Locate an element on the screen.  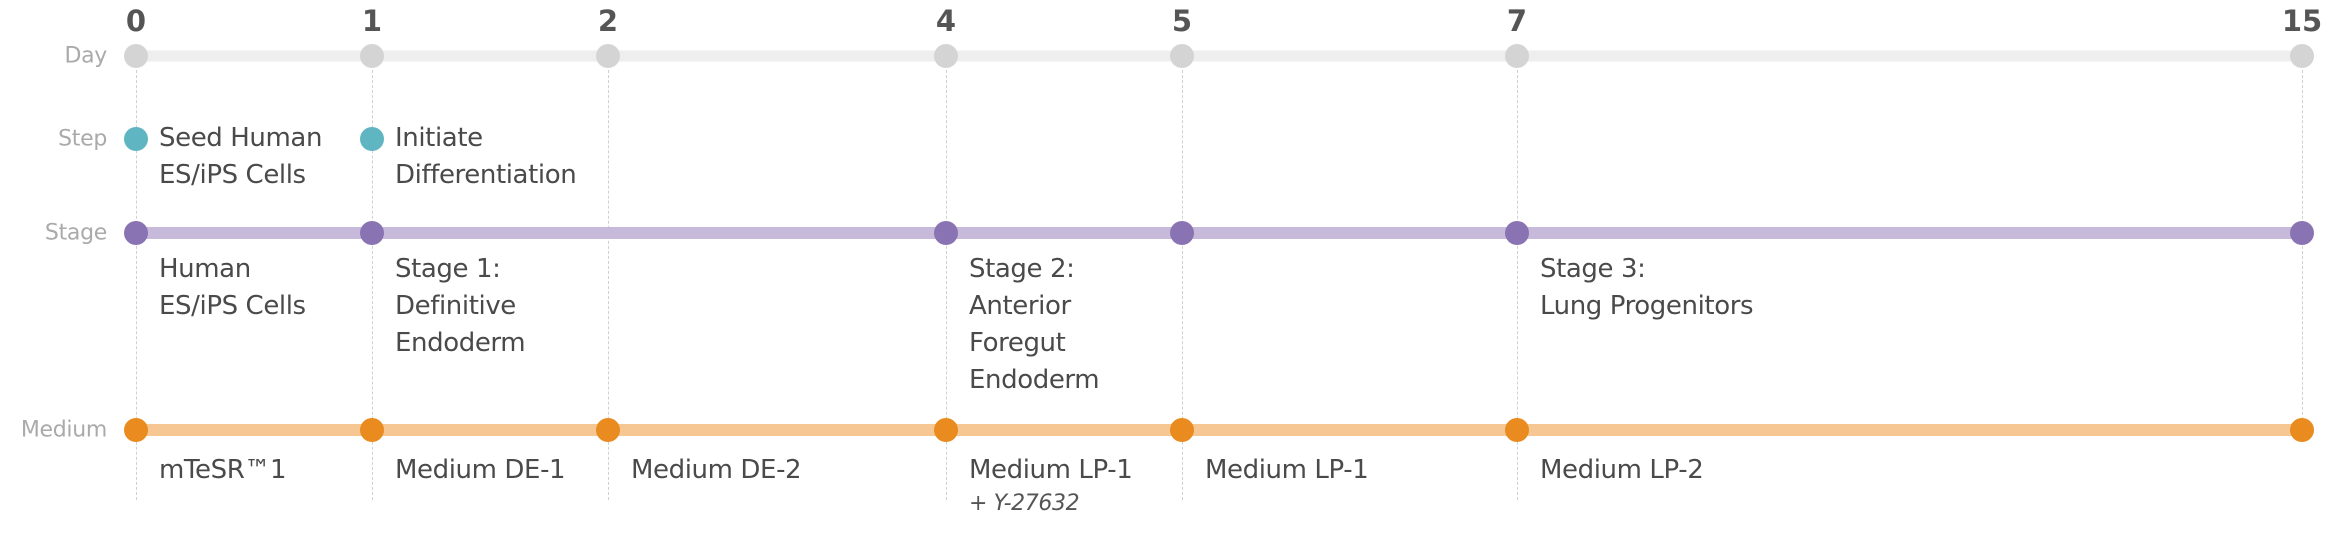
row-label-stage: Stage is located at coordinates (75, 233).